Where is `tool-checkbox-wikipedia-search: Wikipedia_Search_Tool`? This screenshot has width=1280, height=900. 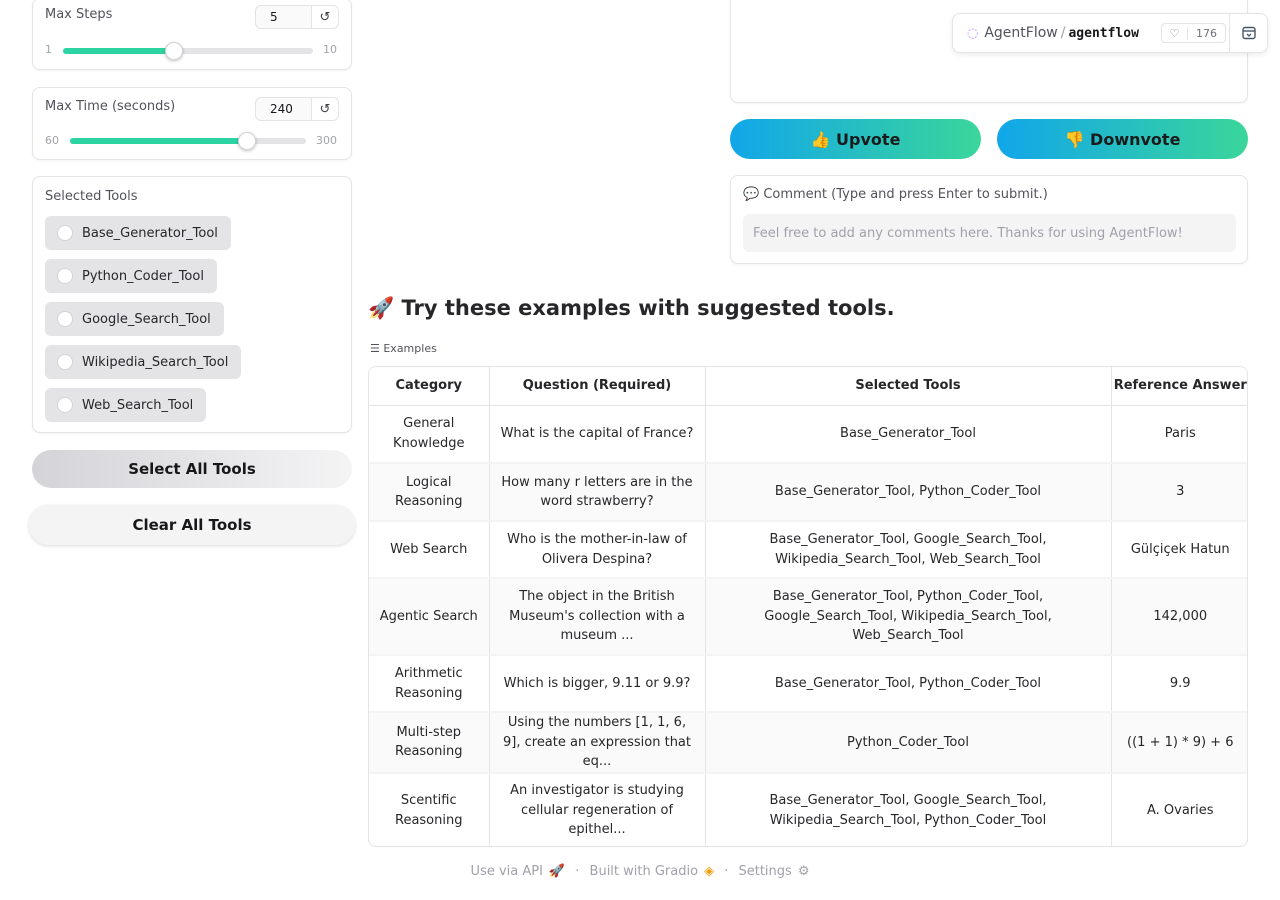
tool-checkbox-wikipedia-search: Wikipedia_Search_Tool is located at coordinates (143, 362).